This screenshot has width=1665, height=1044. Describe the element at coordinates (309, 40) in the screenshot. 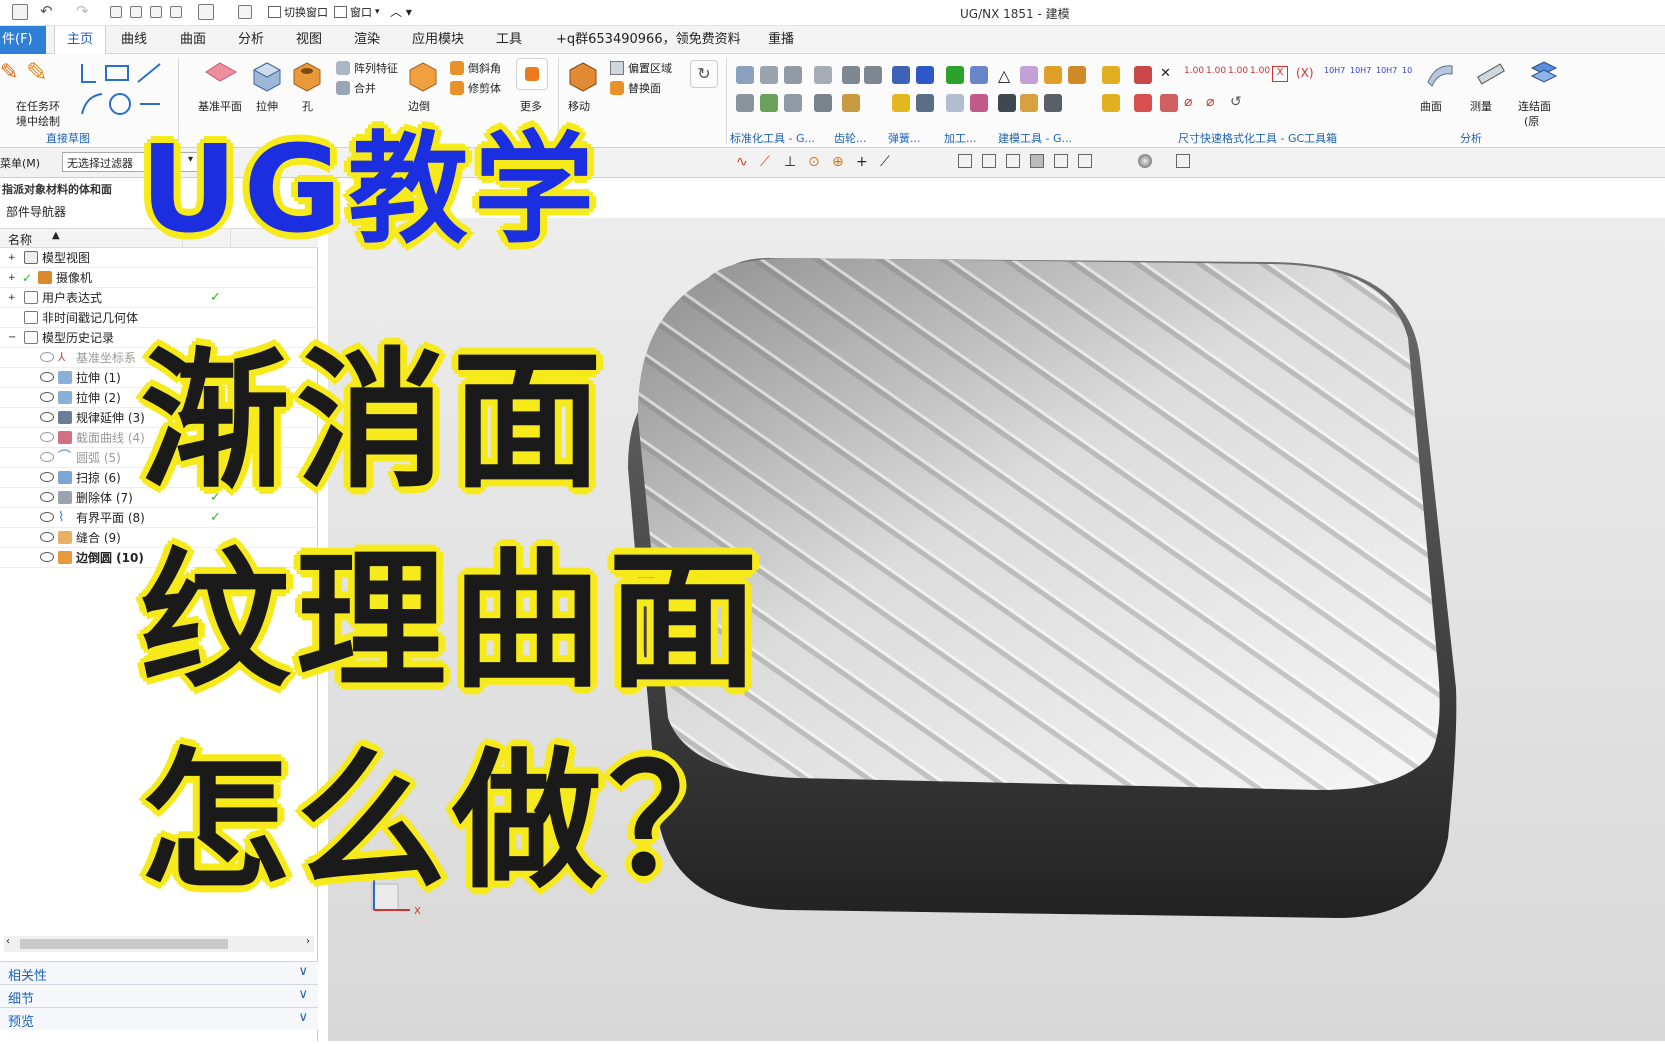

I see `tab-view: 视图` at that location.